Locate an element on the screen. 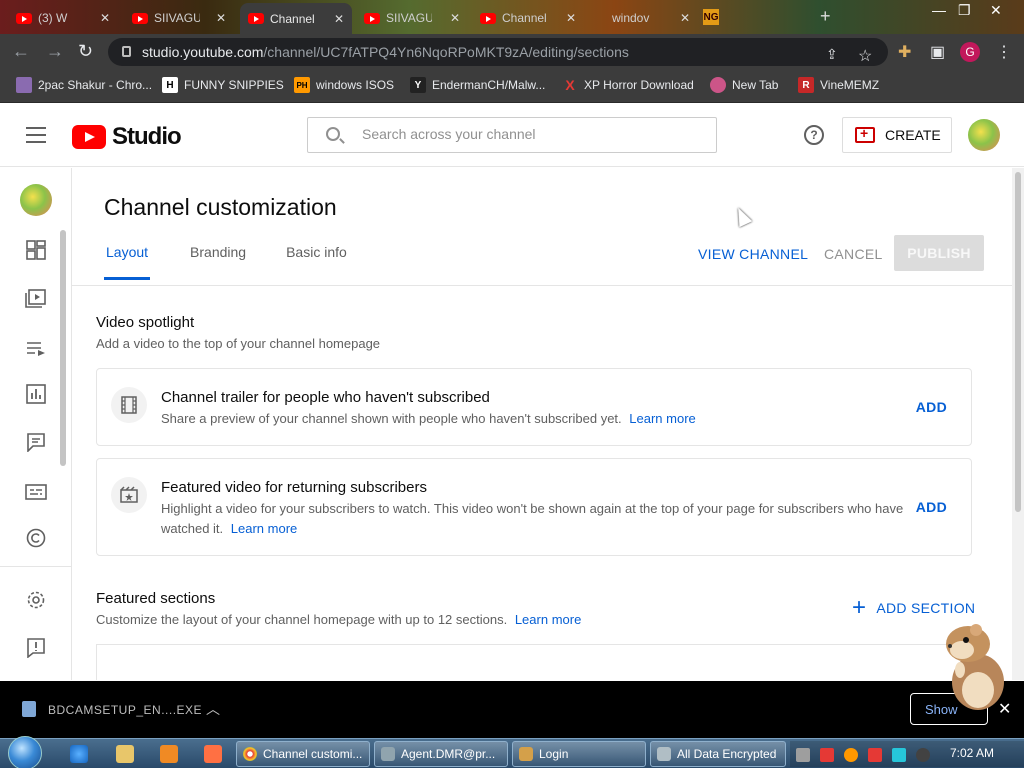  search-box is located at coordinates (512, 135).